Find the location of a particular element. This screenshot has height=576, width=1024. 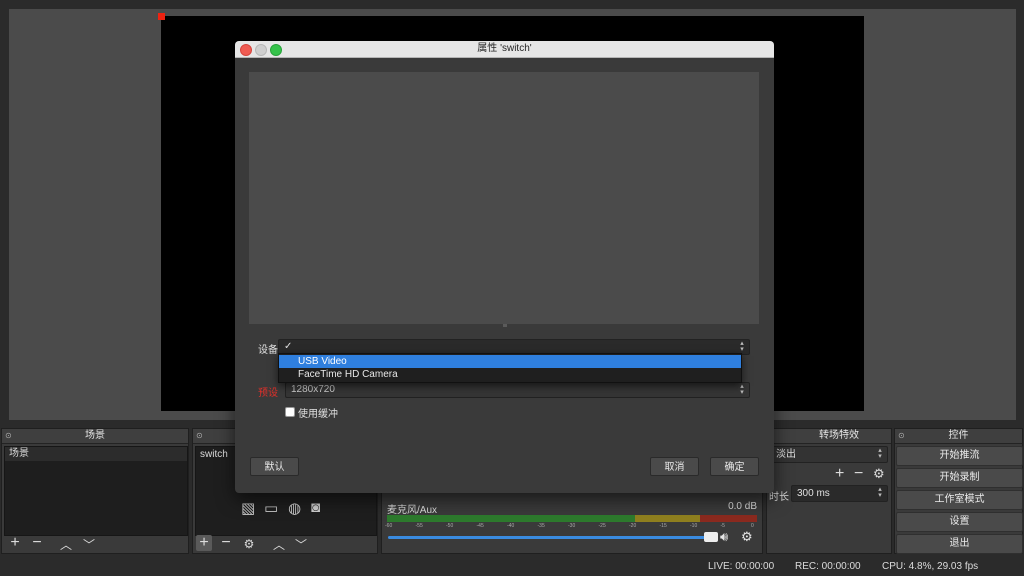

start-recording-button: 开始录制 is located at coordinates (959, 478).